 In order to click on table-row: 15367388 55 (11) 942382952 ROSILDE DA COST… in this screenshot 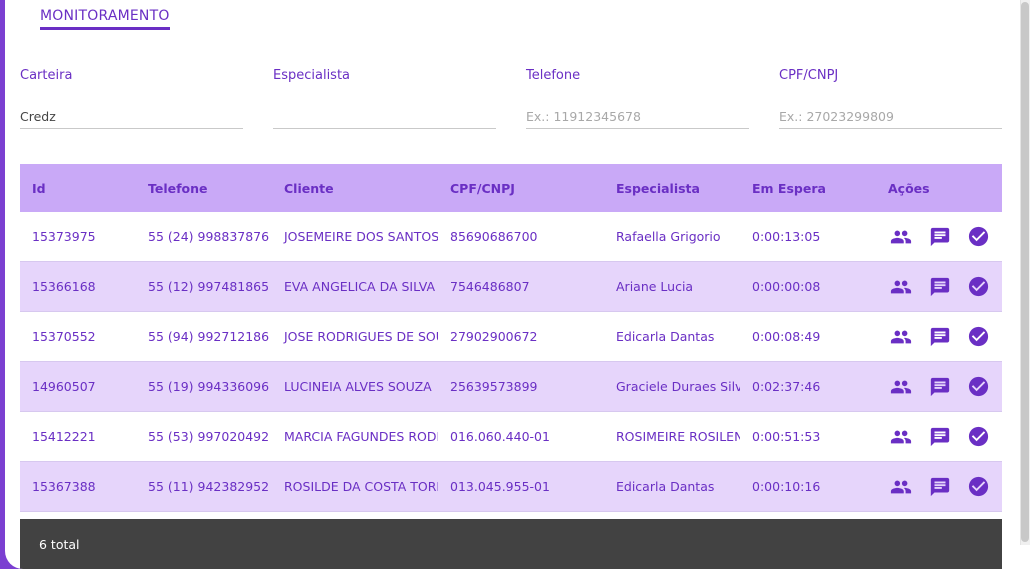, I will do `click(511, 487)`.